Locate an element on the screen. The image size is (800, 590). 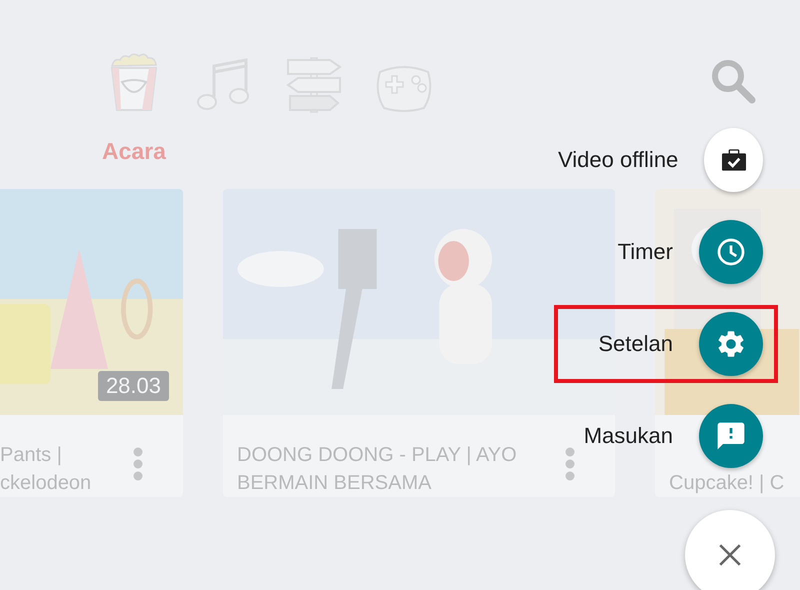
video-title: BERMAIN BERSAMA is located at coordinates (334, 483).